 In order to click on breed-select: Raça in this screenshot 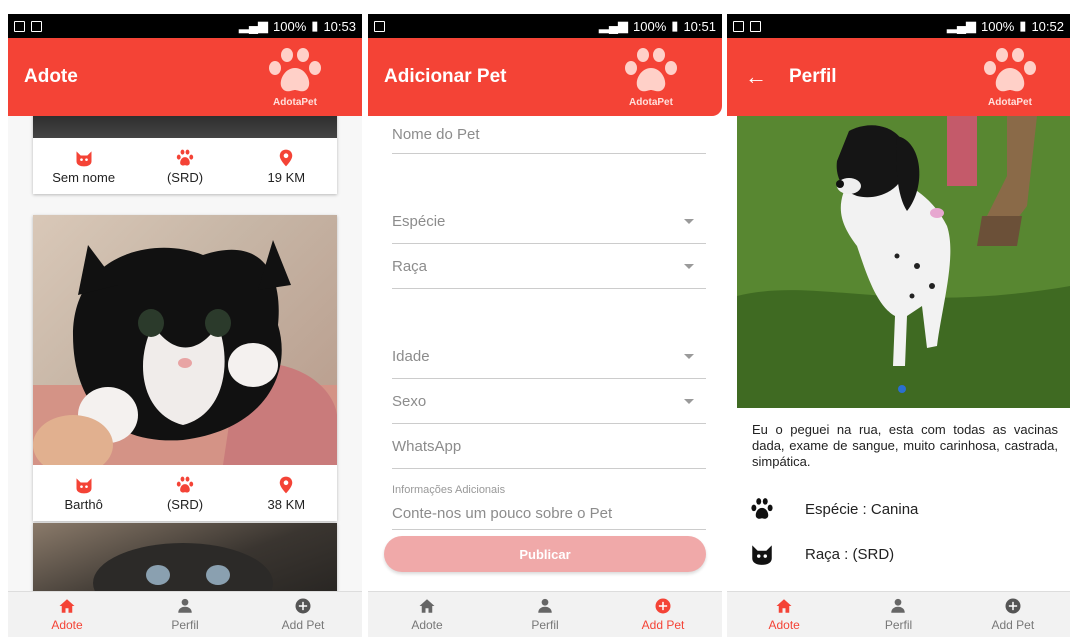, I will do `click(549, 266)`.